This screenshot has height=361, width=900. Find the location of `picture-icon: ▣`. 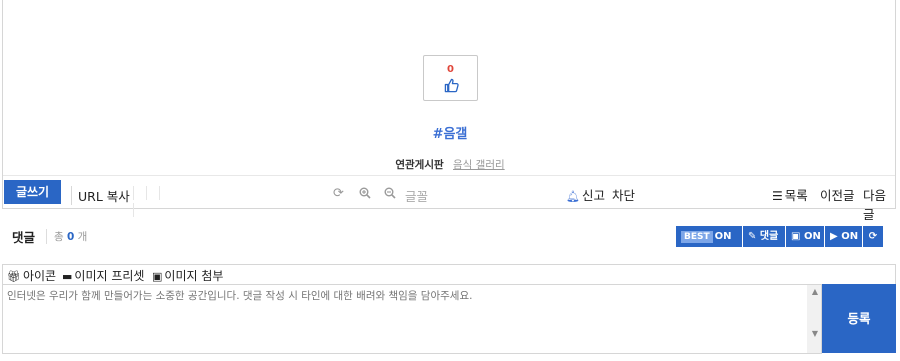

picture-icon: ▣ is located at coordinates (157, 276).